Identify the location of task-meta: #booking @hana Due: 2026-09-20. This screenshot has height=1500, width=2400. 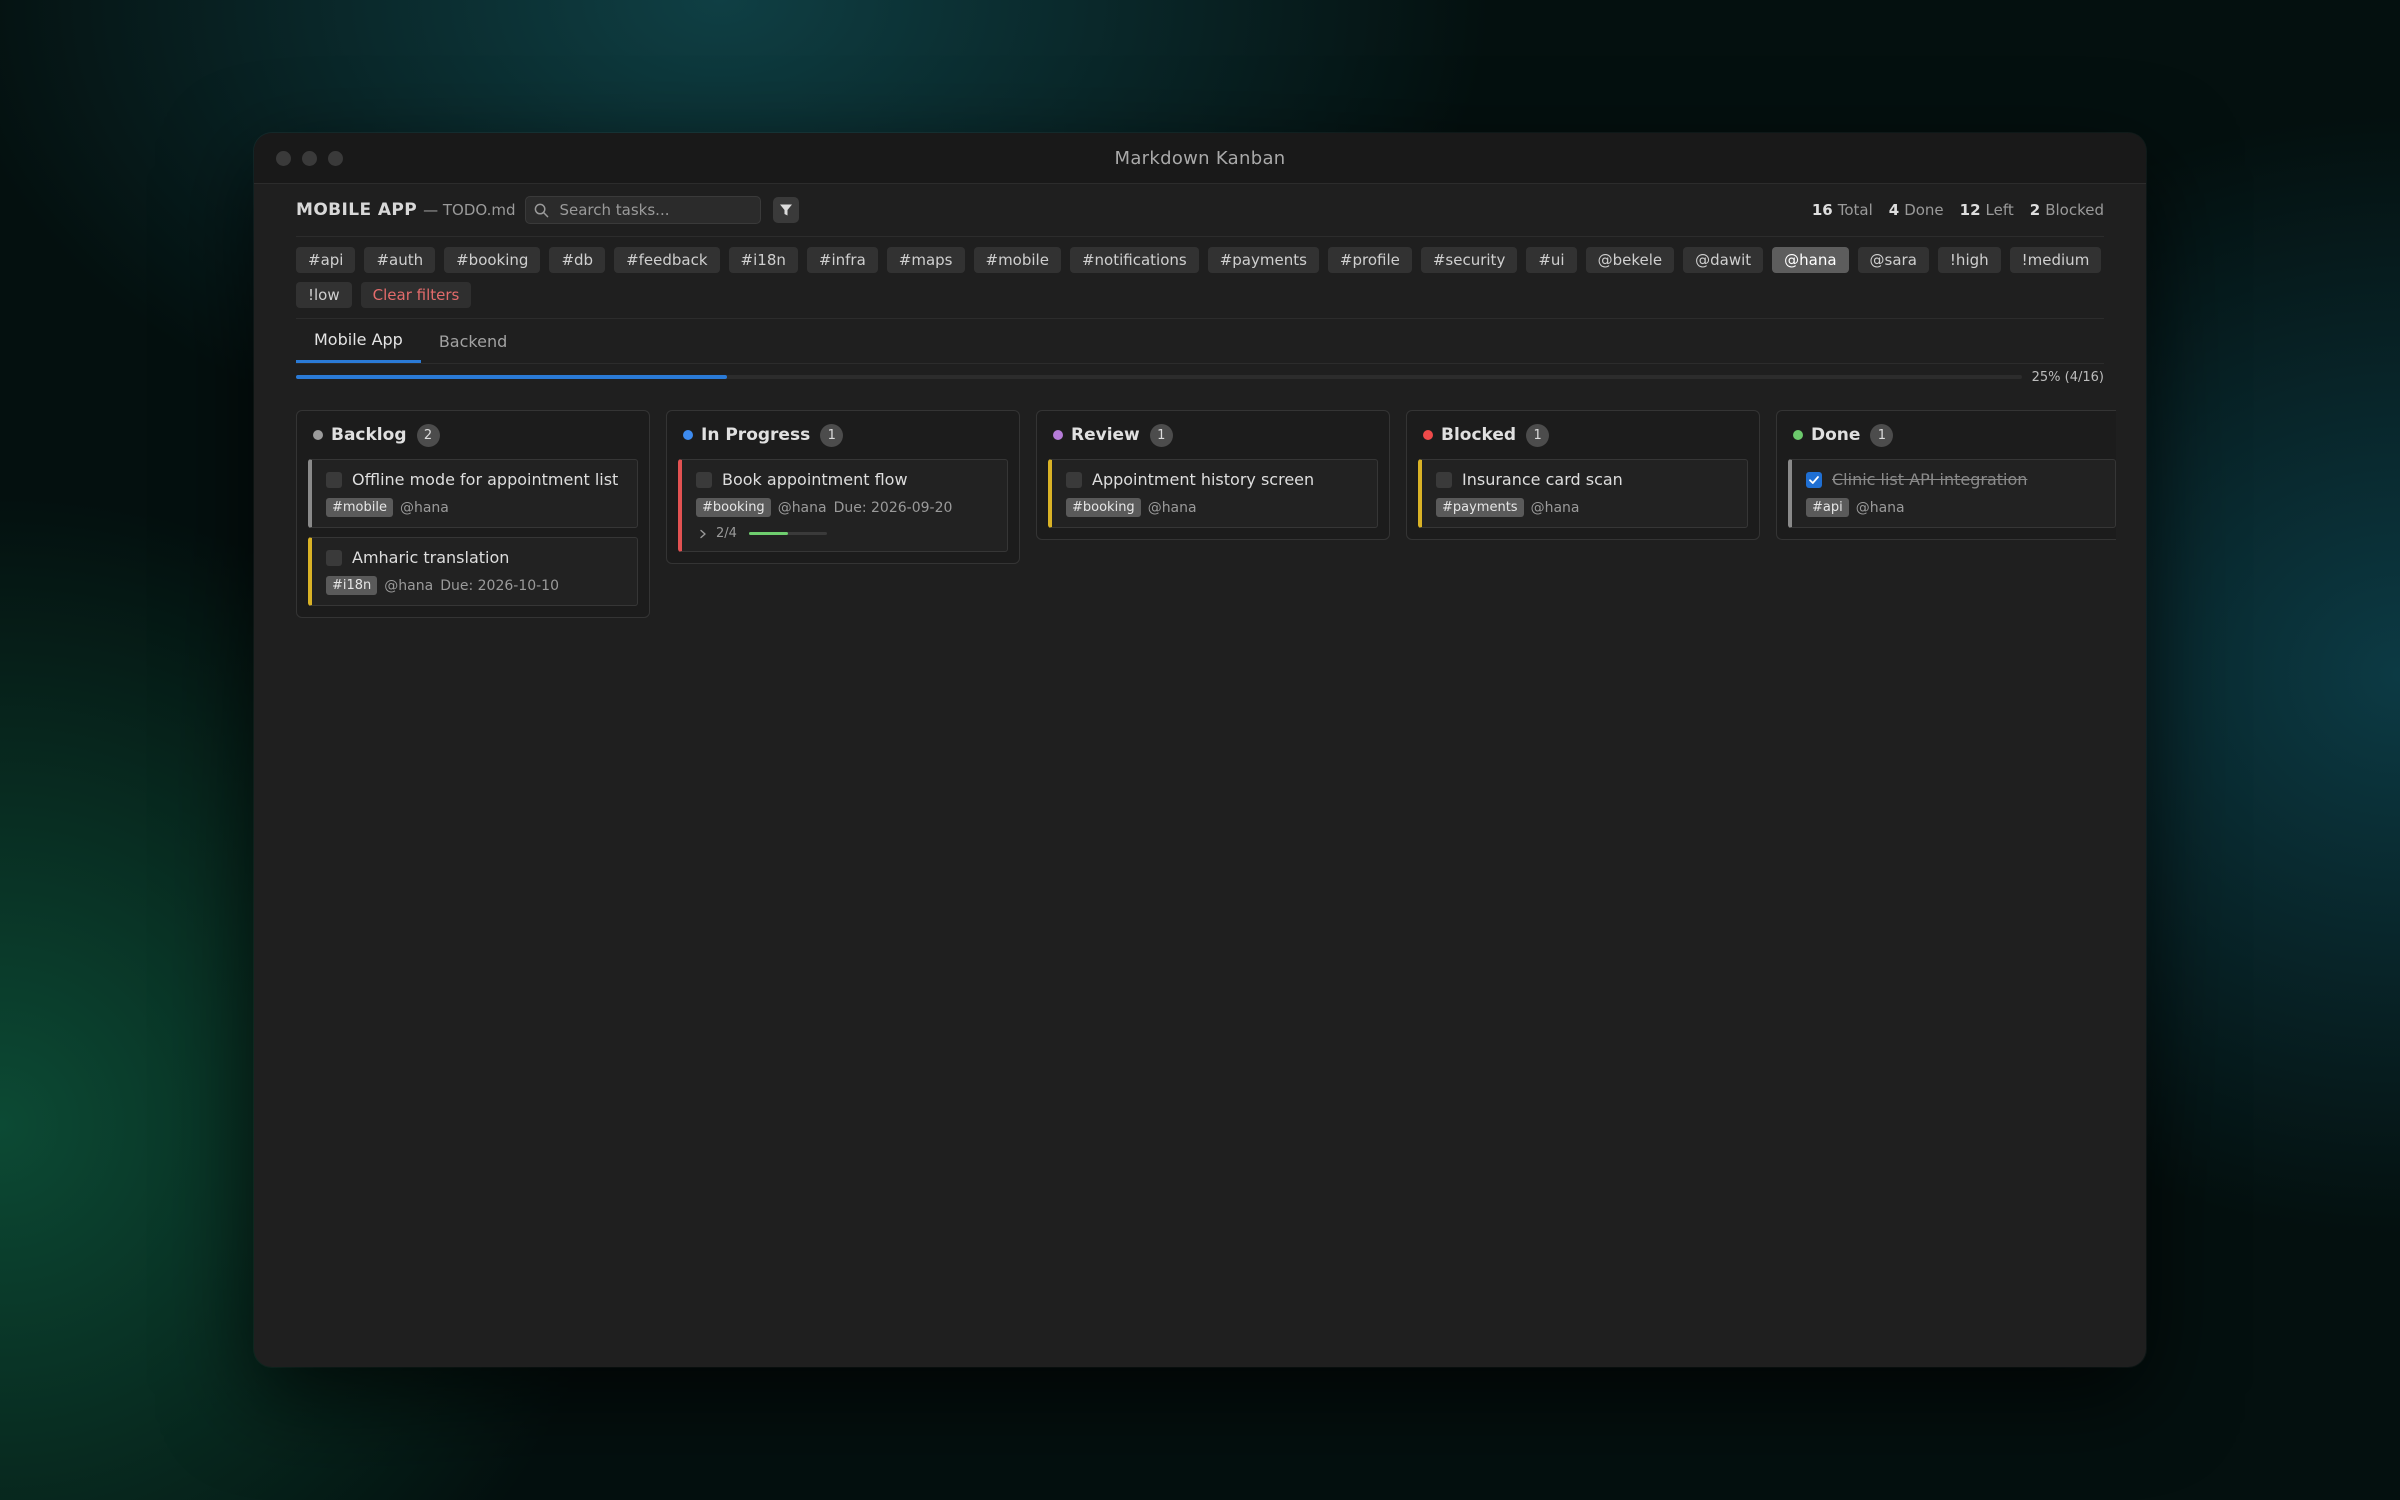
(845, 507).